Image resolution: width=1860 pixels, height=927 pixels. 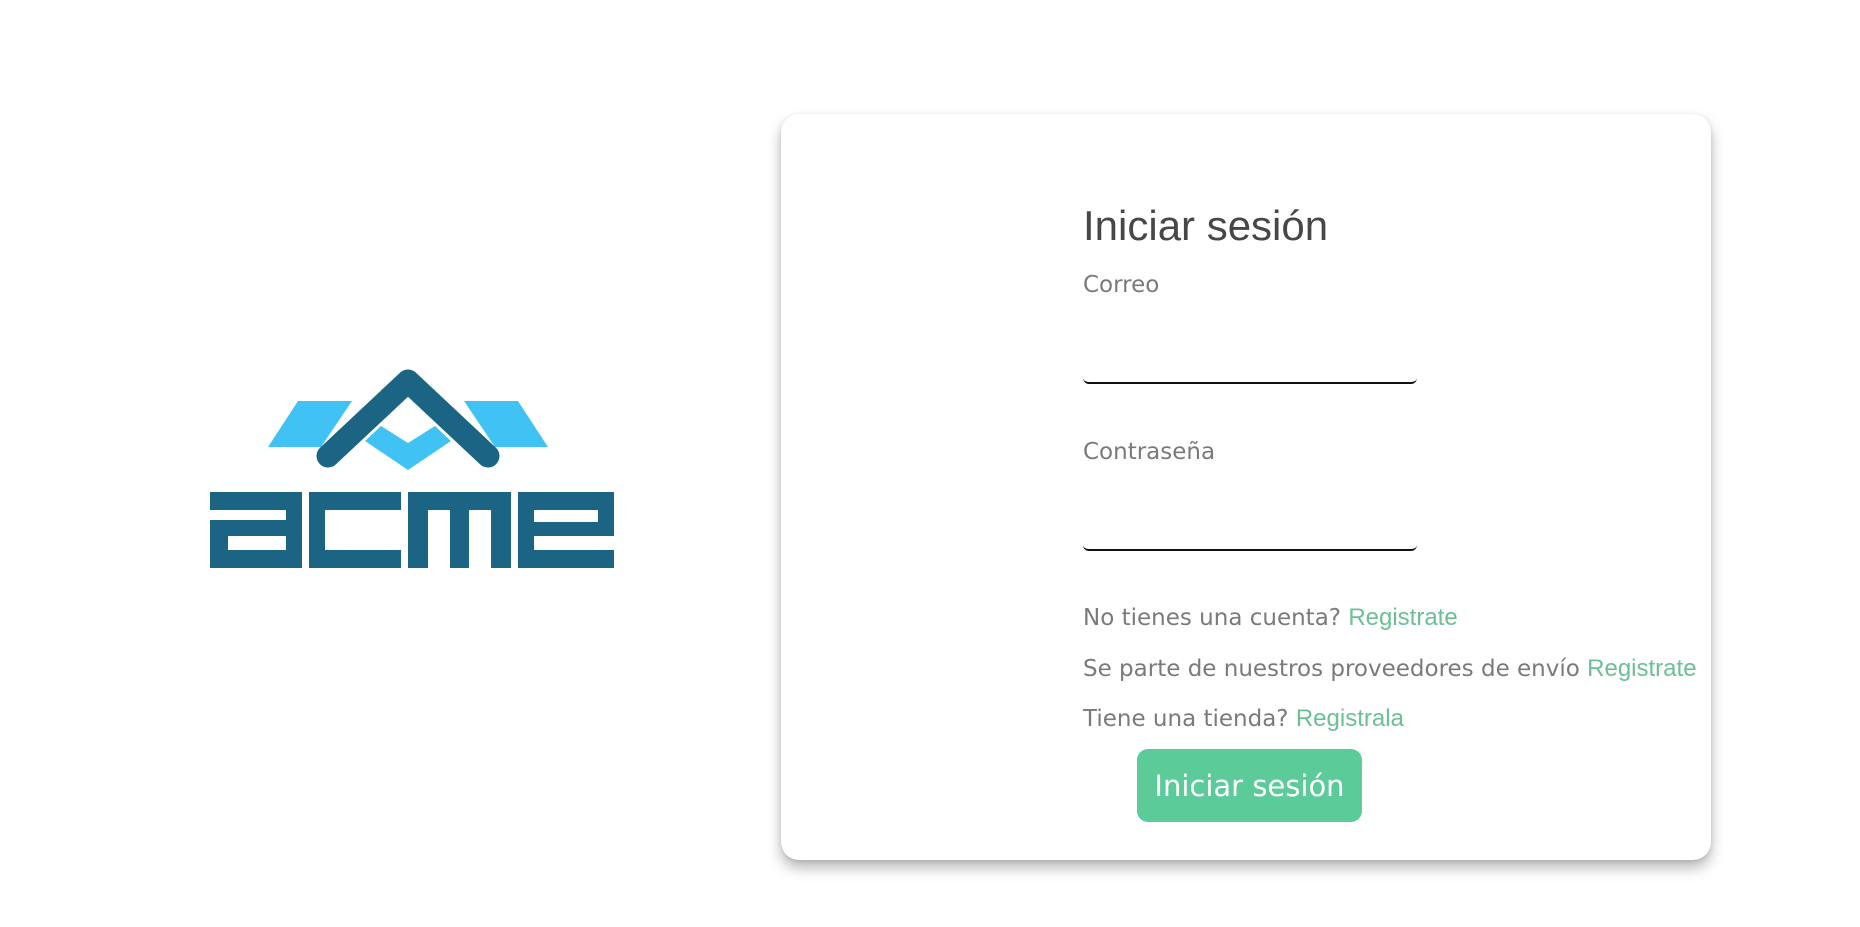 I want to click on no-account-text: No tienes una cuenta?, so click(x=1212, y=618).